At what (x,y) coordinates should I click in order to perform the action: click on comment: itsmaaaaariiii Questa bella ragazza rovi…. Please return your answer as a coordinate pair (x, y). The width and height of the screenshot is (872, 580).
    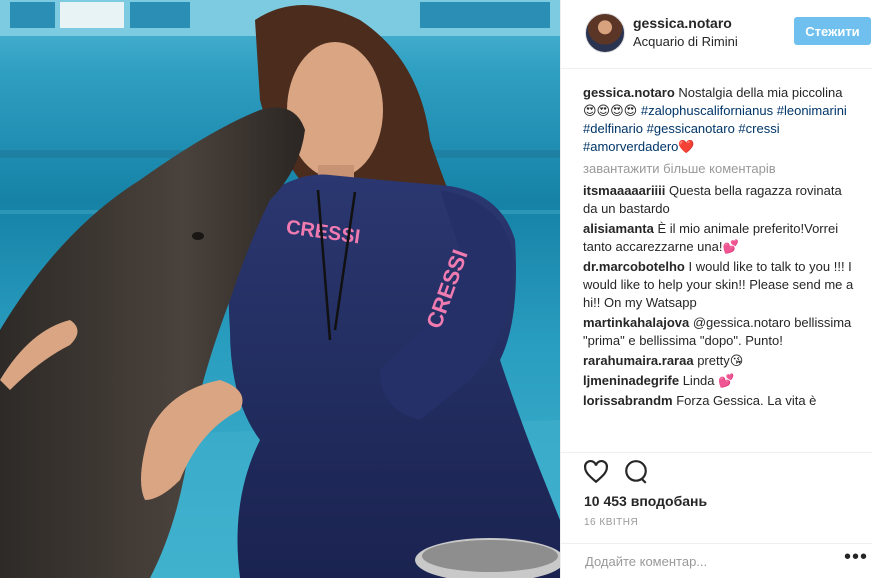
    Looking at the image, I should click on (719, 200).